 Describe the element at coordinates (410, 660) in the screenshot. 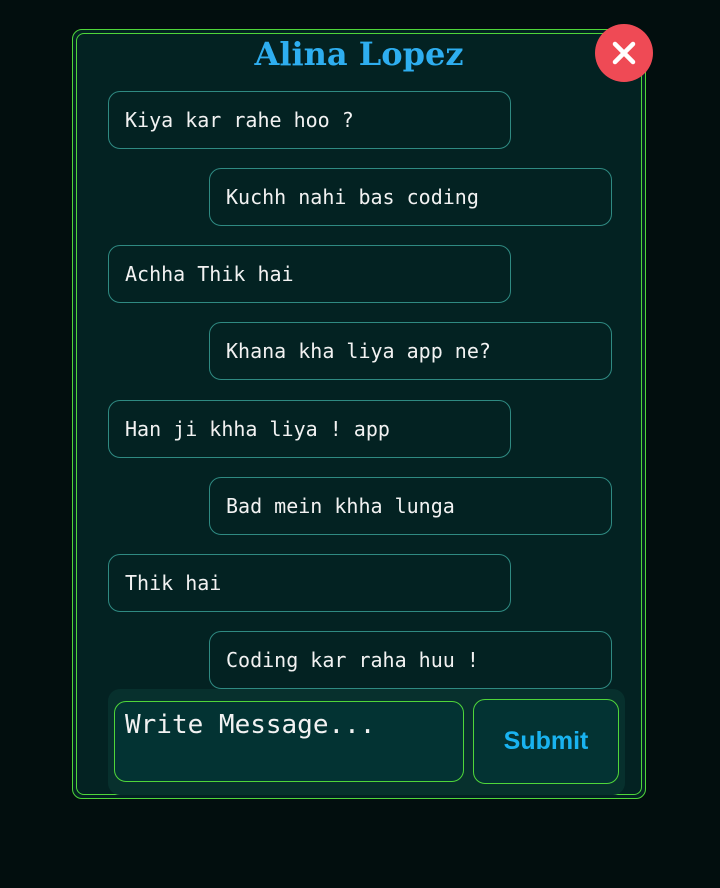

I see `message-bubble-sent: Coding kar raha huu !` at that location.